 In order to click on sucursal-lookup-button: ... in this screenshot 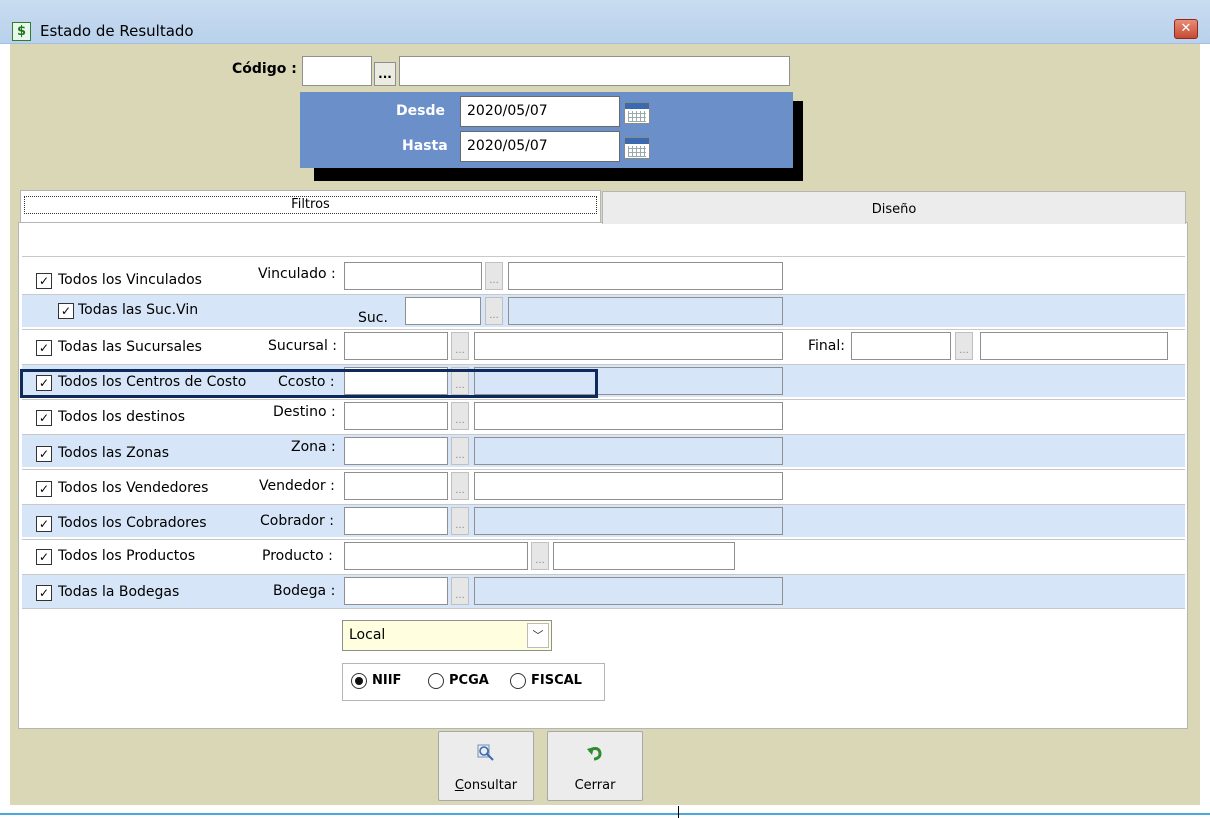, I will do `click(460, 346)`.